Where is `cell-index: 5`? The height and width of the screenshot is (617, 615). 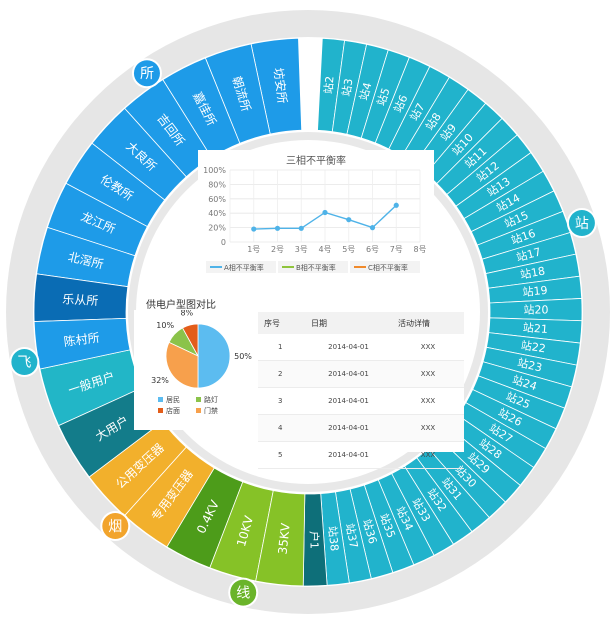 cell-index: 5 is located at coordinates (281, 455).